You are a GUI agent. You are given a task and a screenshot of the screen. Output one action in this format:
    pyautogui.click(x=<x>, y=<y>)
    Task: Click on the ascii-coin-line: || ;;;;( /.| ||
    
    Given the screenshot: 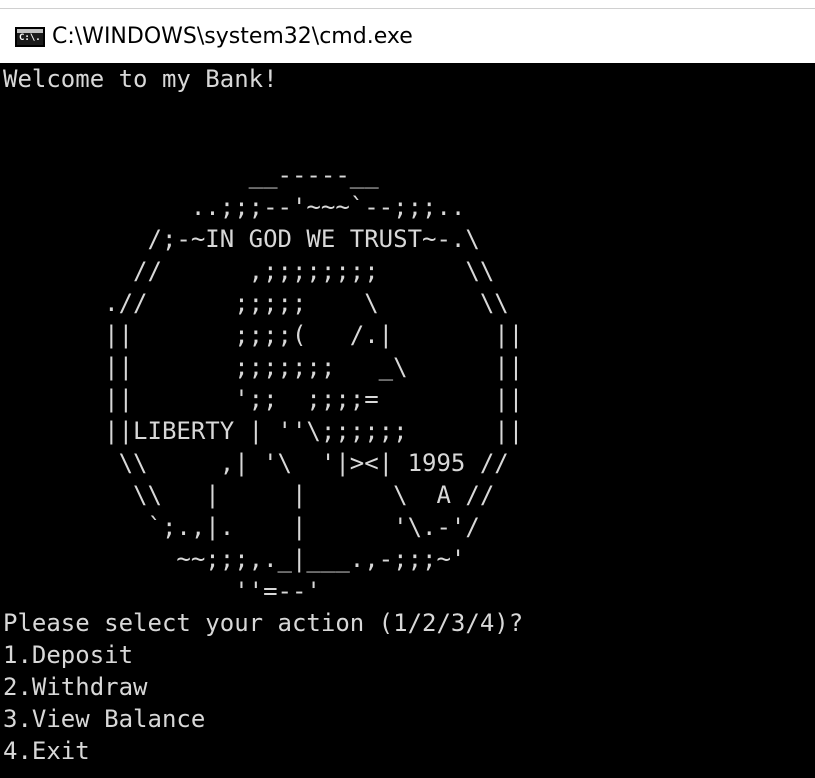 What is the action you would take?
    pyautogui.click(x=263, y=335)
    